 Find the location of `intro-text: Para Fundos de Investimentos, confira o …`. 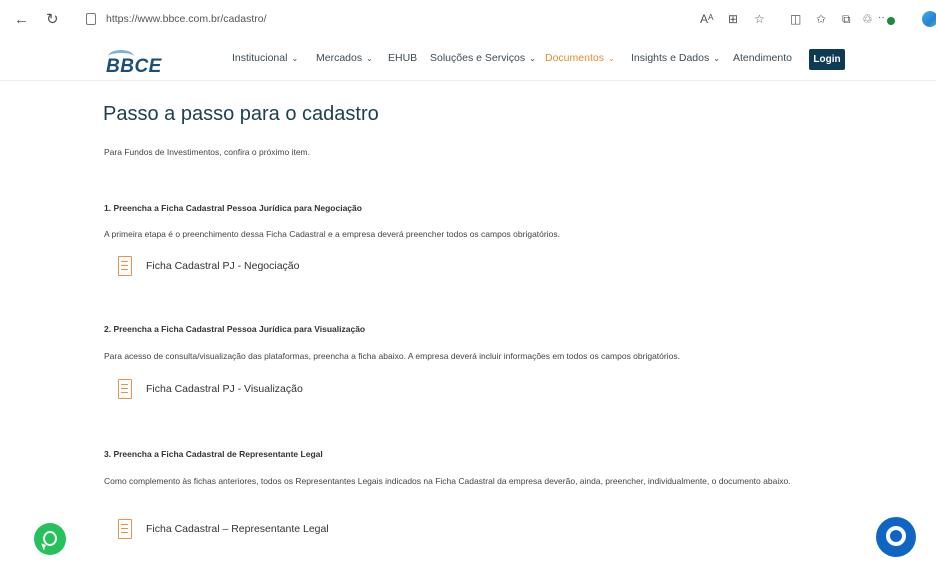

intro-text: Para Fundos de Investimentos, confira o … is located at coordinates (207, 152).